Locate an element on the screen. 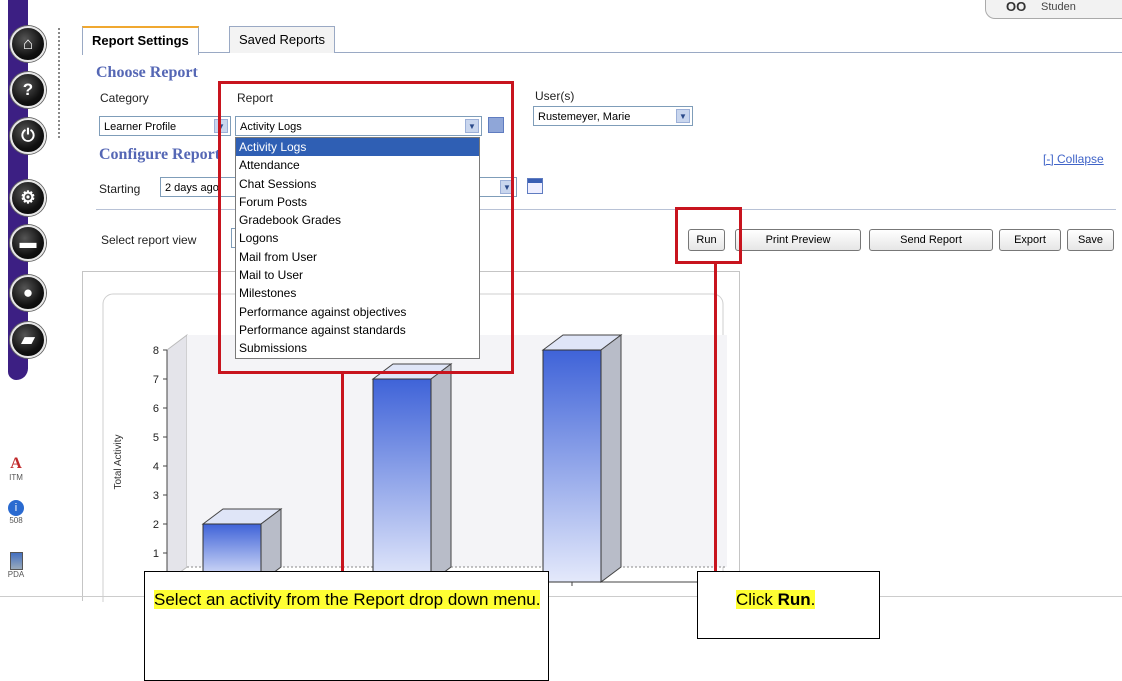 The height and width of the screenshot is (681, 1122). itm-tool: A ITM is located at coordinates (16, 468).